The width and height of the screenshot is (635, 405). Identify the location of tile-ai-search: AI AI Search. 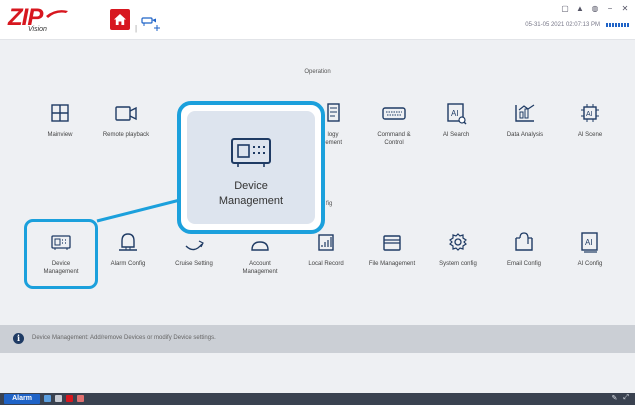
(456, 133).